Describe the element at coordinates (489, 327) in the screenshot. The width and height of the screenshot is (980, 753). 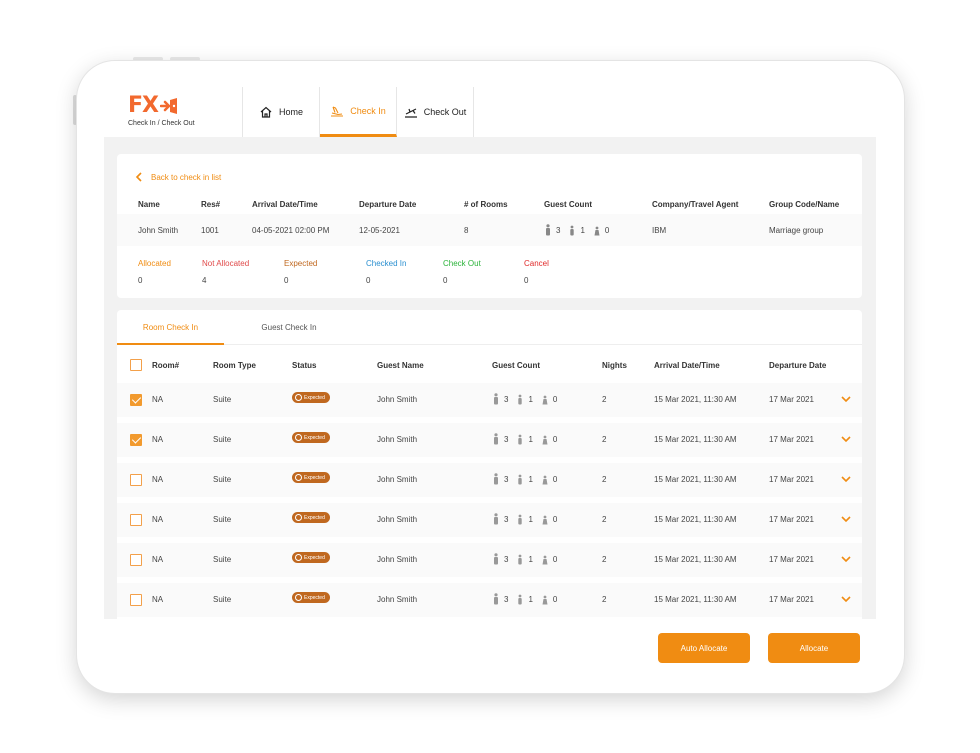
I see `room-subtabs: Room Check In Guest Check In` at that location.